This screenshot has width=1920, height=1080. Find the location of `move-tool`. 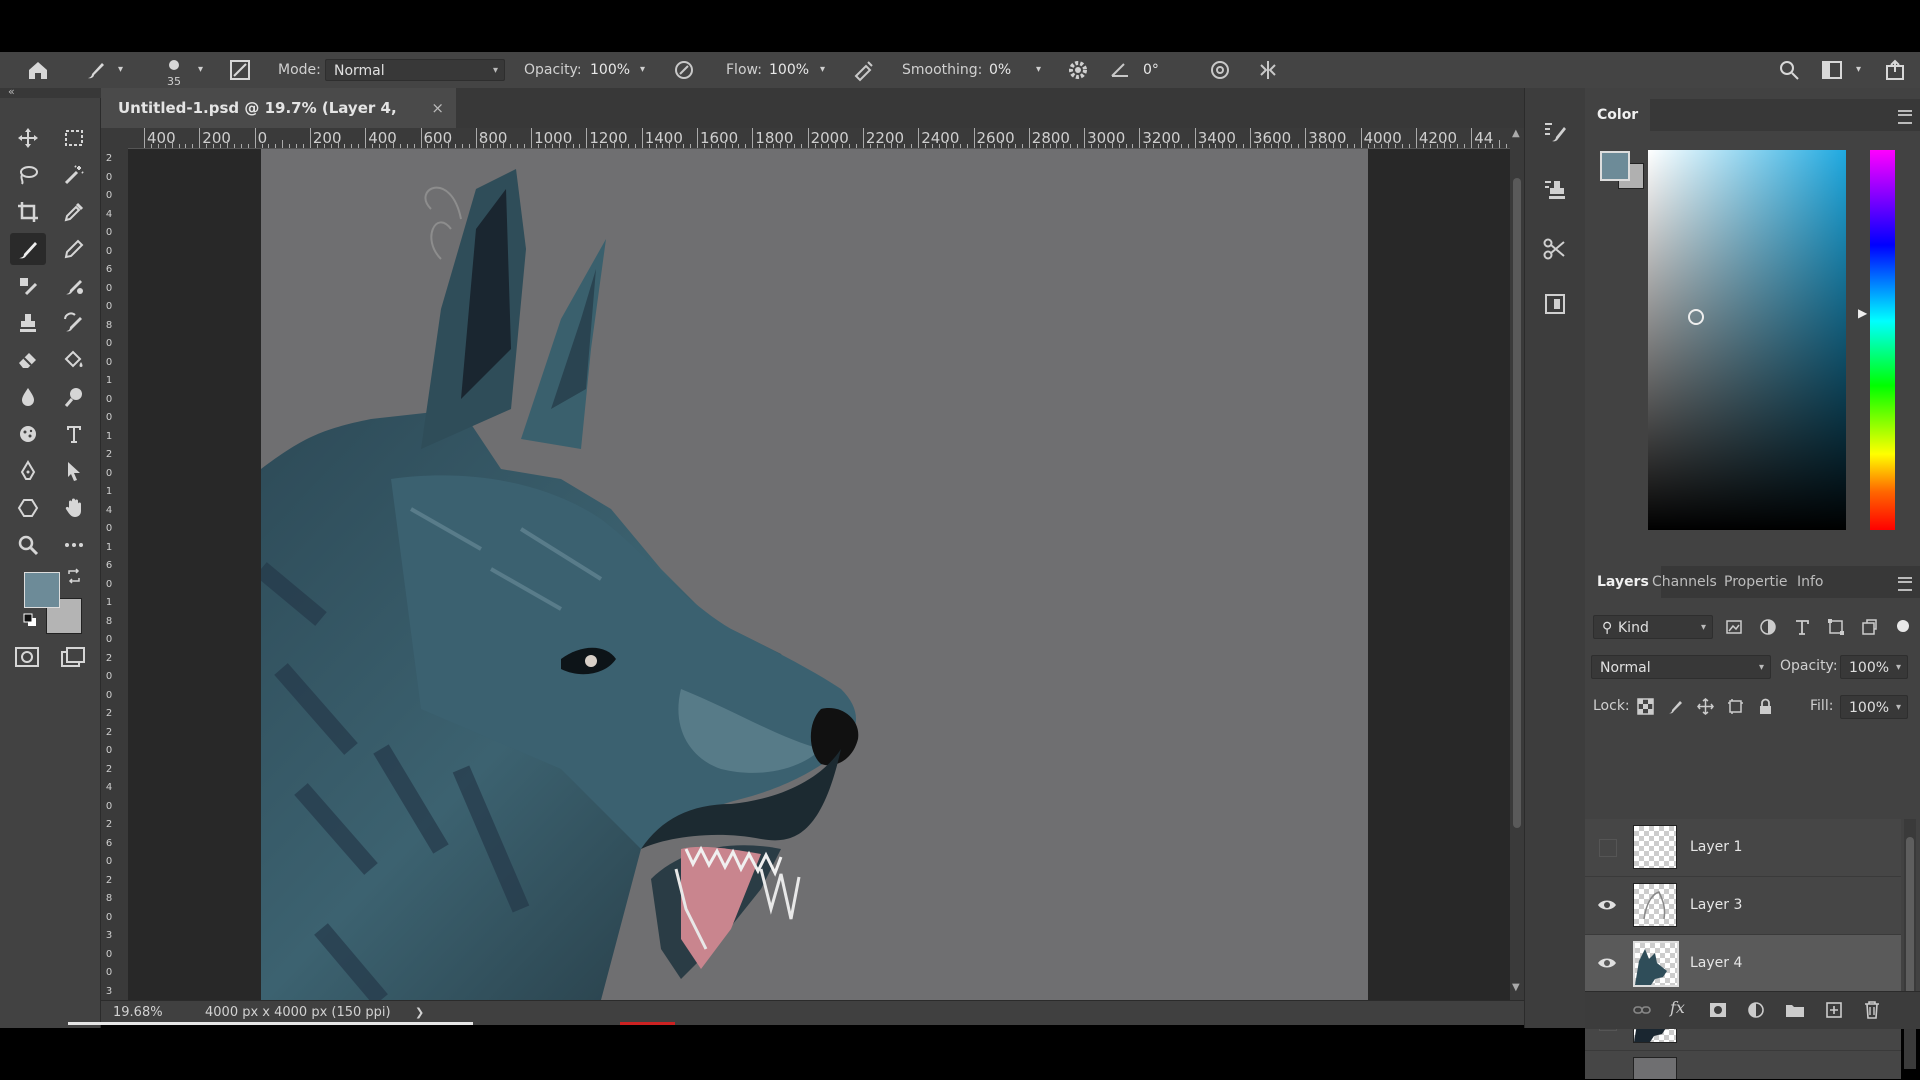

move-tool is located at coordinates (28, 138).